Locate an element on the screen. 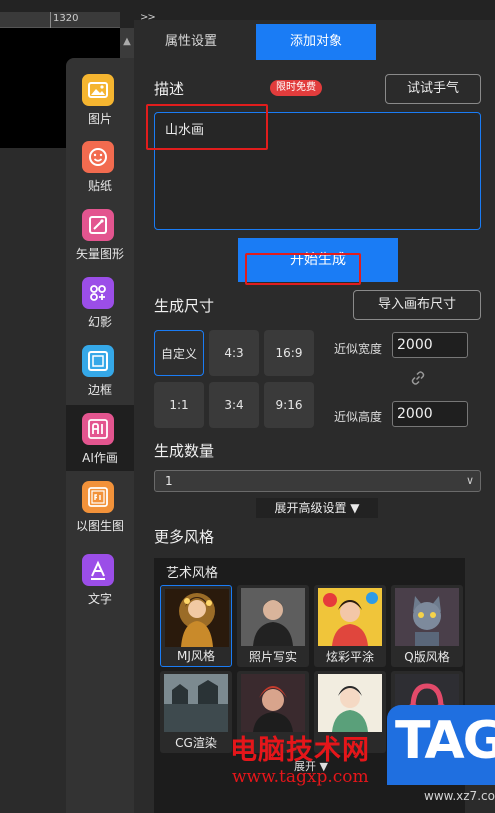 This screenshot has height=813, width=495. count-value: 1 is located at coordinates (169, 481).